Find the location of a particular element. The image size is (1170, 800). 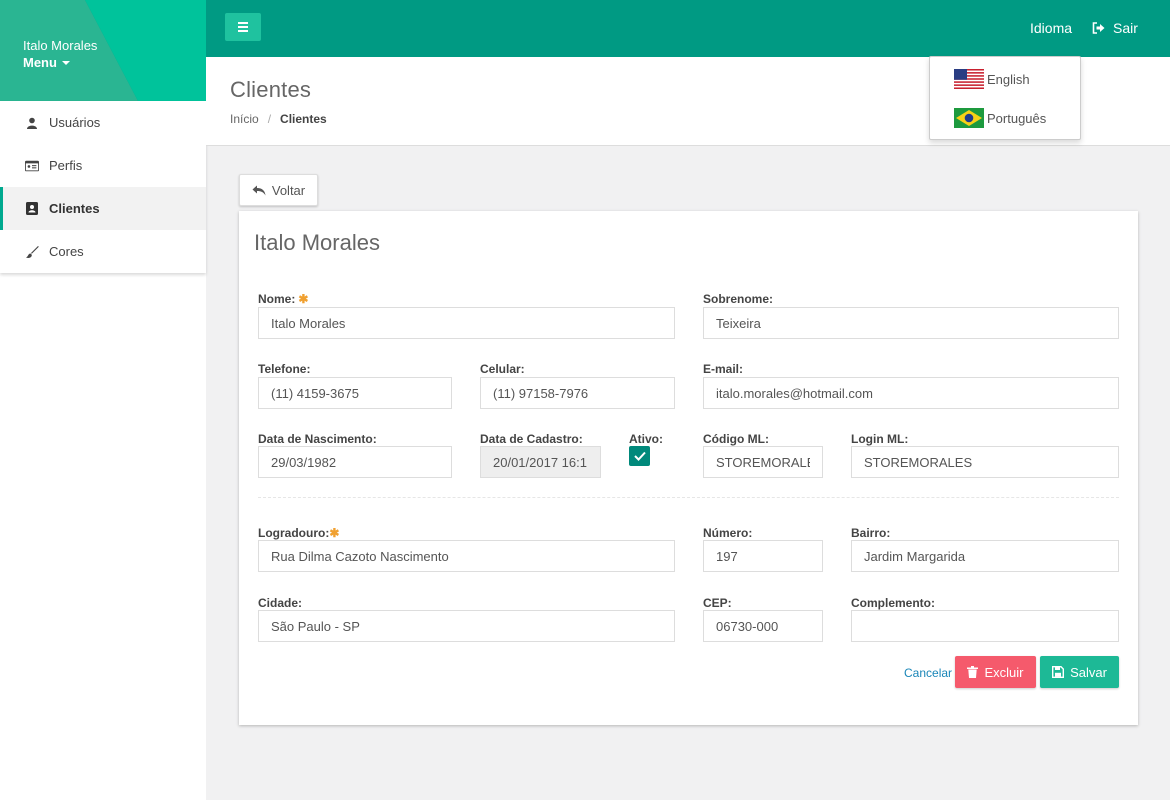

sidebar-item-label: Perfis is located at coordinates (66, 165).